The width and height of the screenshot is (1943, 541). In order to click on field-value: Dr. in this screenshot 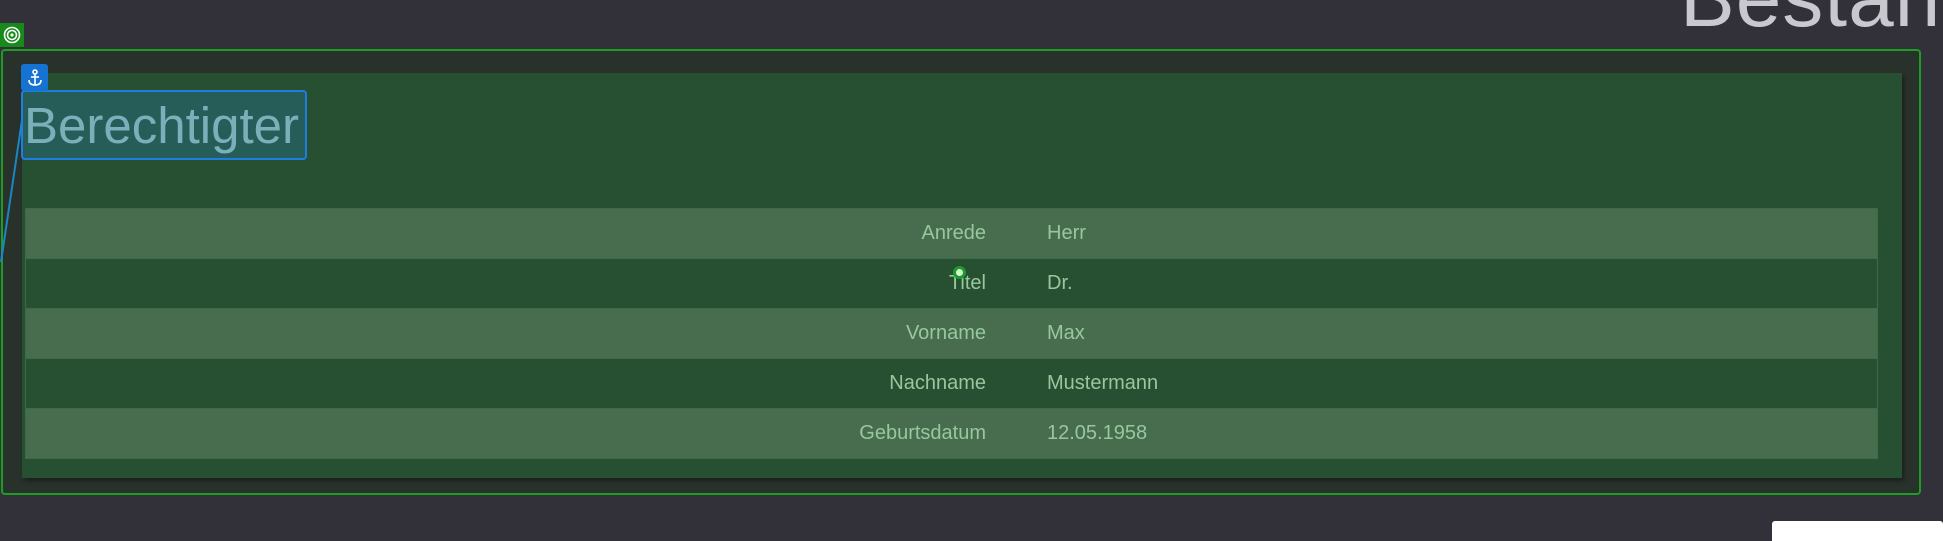, I will do `click(1060, 283)`.